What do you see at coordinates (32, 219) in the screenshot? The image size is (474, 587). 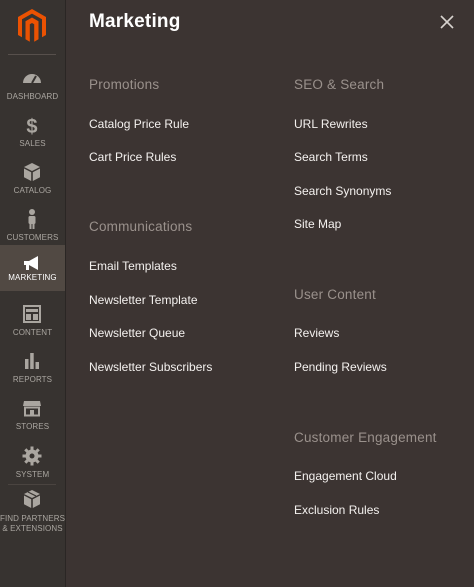 I see `person-icon` at bounding box center [32, 219].